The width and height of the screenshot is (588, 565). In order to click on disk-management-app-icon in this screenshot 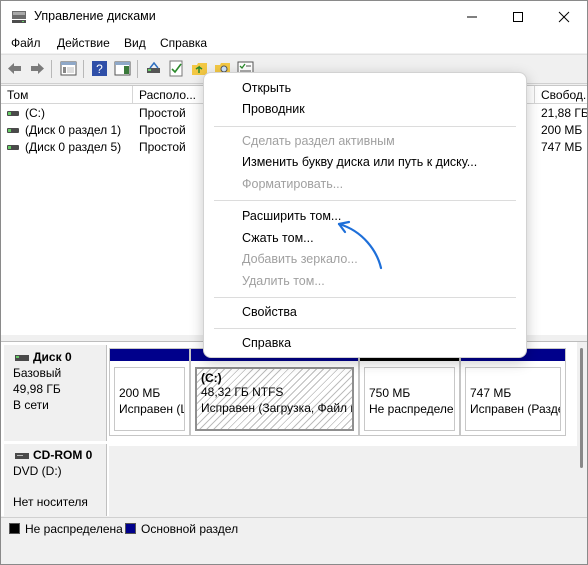, I will do `click(19, 17)`.